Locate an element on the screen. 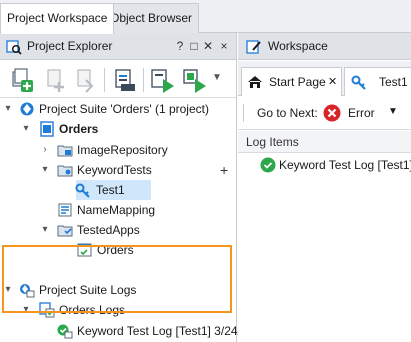 This screenshot has height=342, width=411. log-item-row: Keyword Test Log [Test1] is located at coordinates (324, 165).